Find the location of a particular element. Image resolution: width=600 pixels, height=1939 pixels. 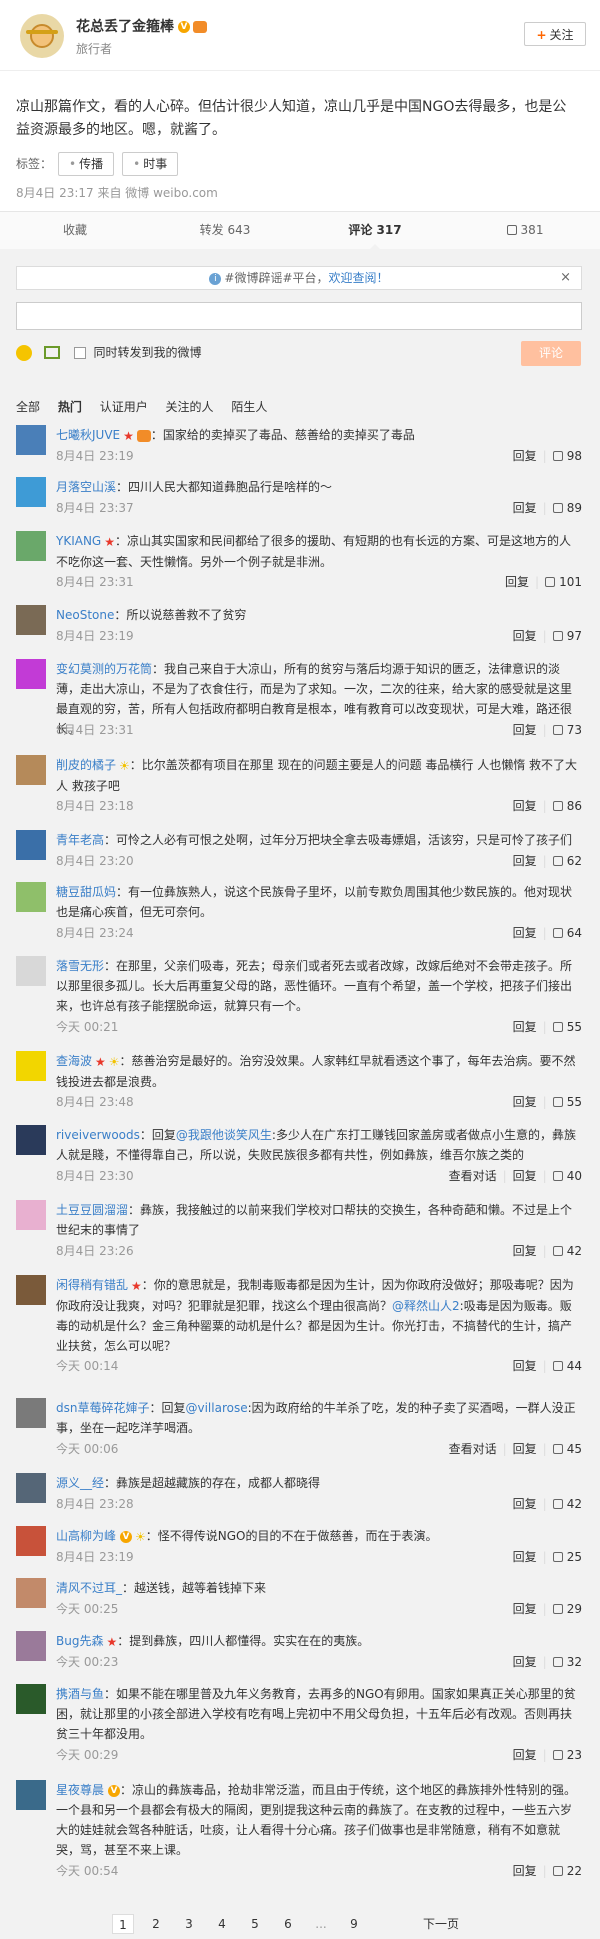

commenter-name: 土豆豆圆溜溜 is located at coordinates (92, 1210).